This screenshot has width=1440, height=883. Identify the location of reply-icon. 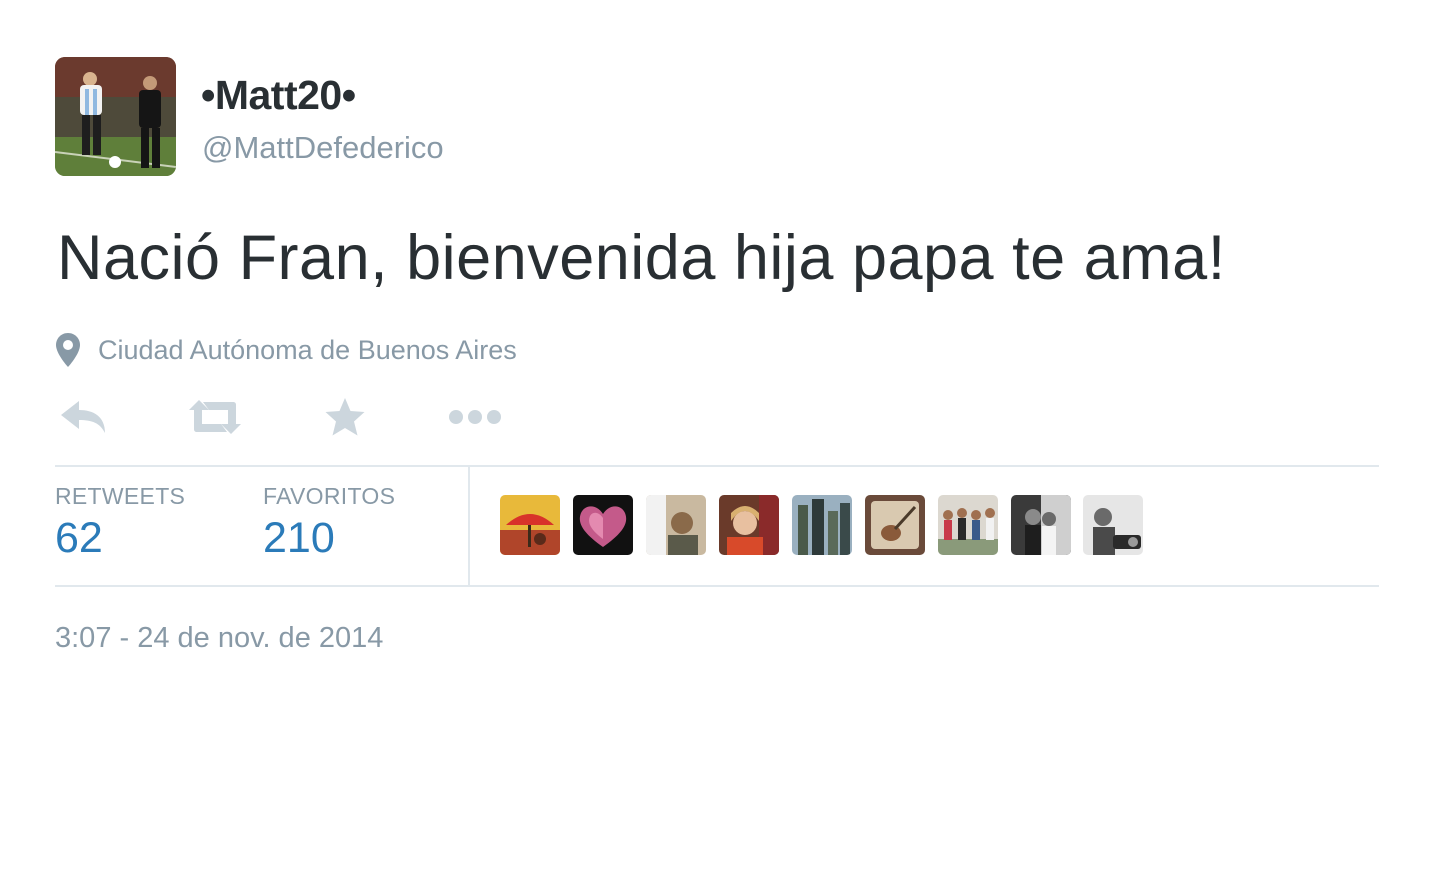
(83, 417).